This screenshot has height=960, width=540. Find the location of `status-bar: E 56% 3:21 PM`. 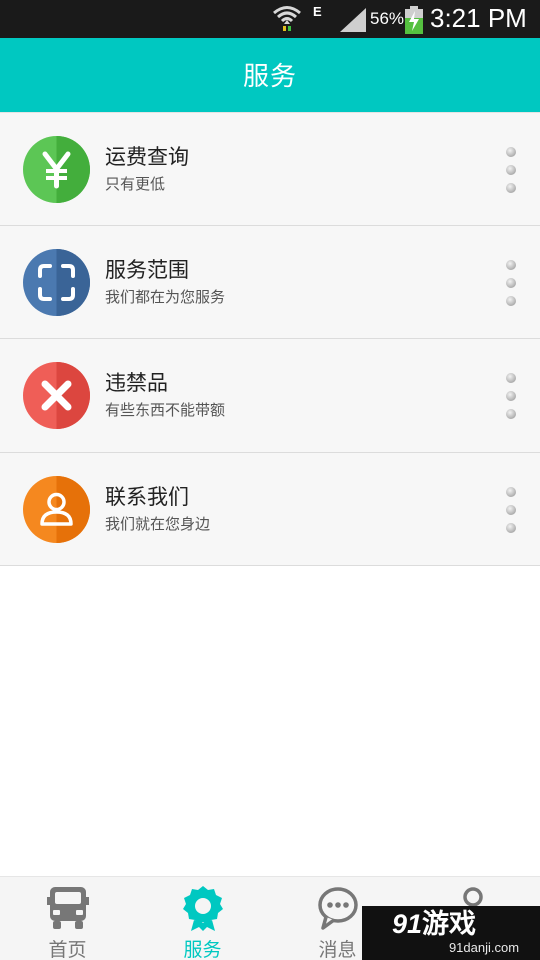

status-bar: E 56% 3:21 PM is located at coordinates (270, 19).